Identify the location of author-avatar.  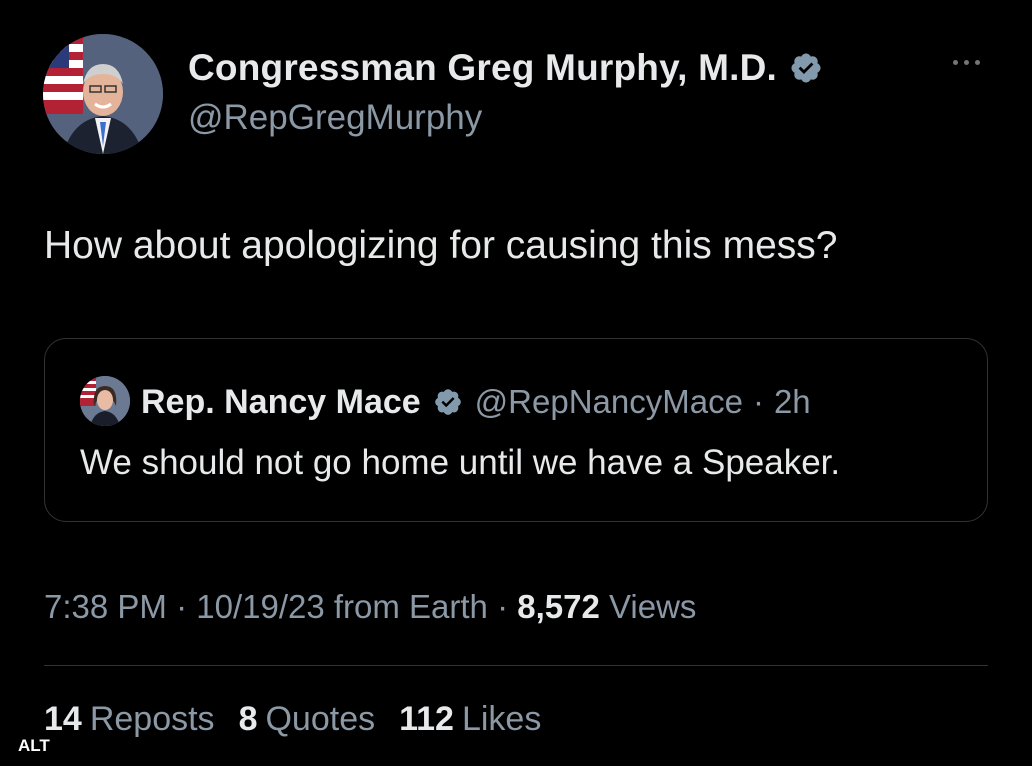
(103, 94).